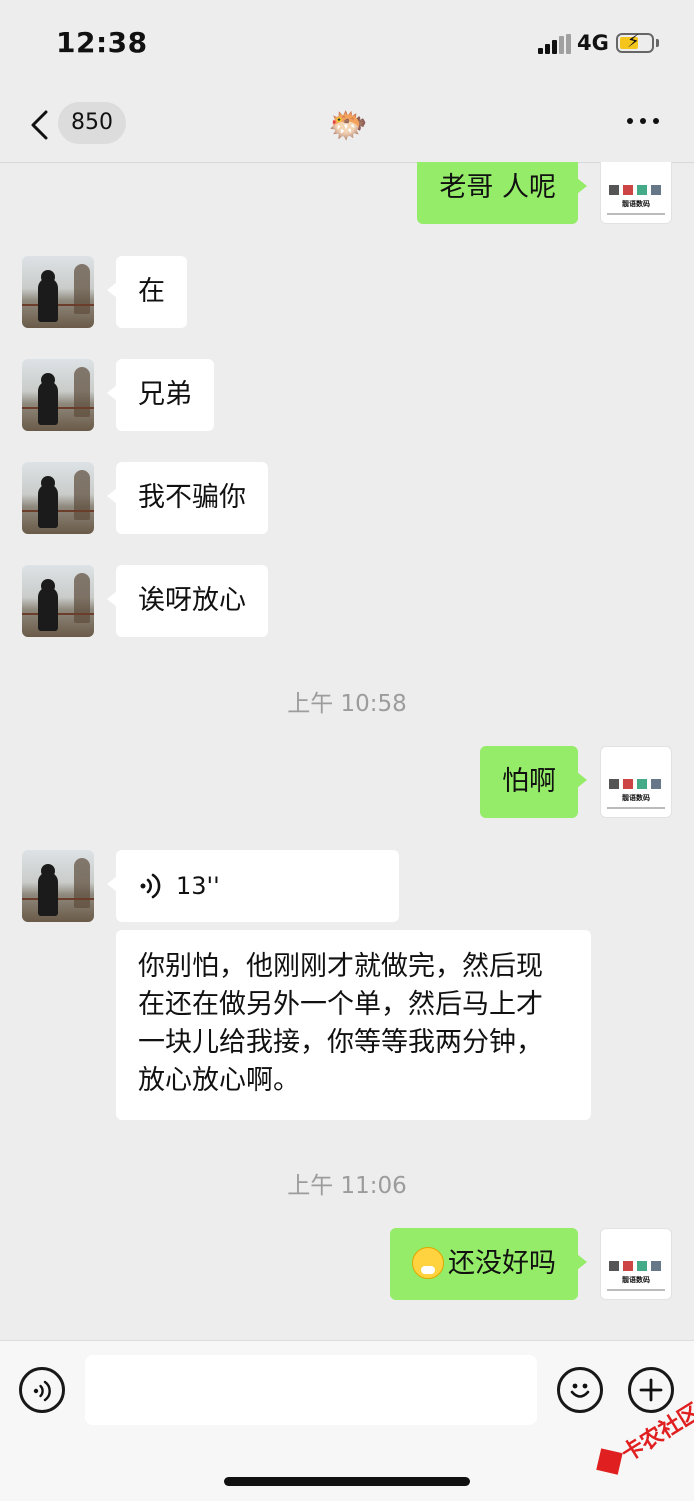 Image resolution: width=694 pixels, height=1501 pixels. Describe the element at coordinates (165, 394) in the screenshot. I see `message-text: 兄弟` at that location.